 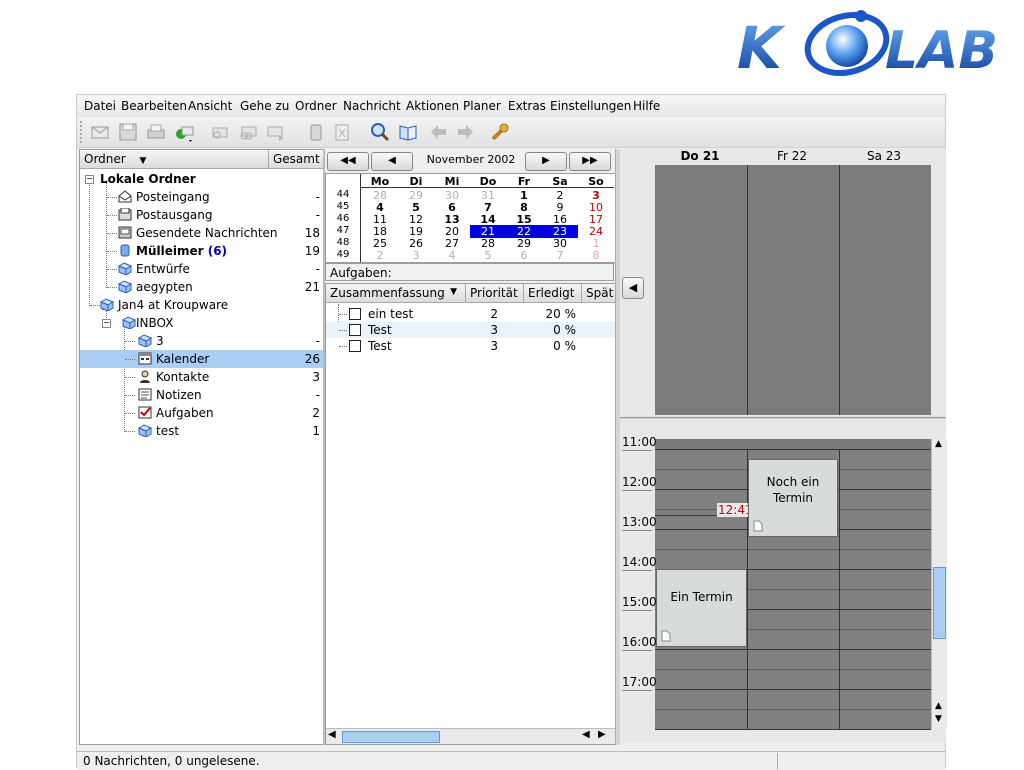 What do you see at coordinates (342, 132) in the screenshot?
I see `delete-icon` at bounding box center [342, 132].